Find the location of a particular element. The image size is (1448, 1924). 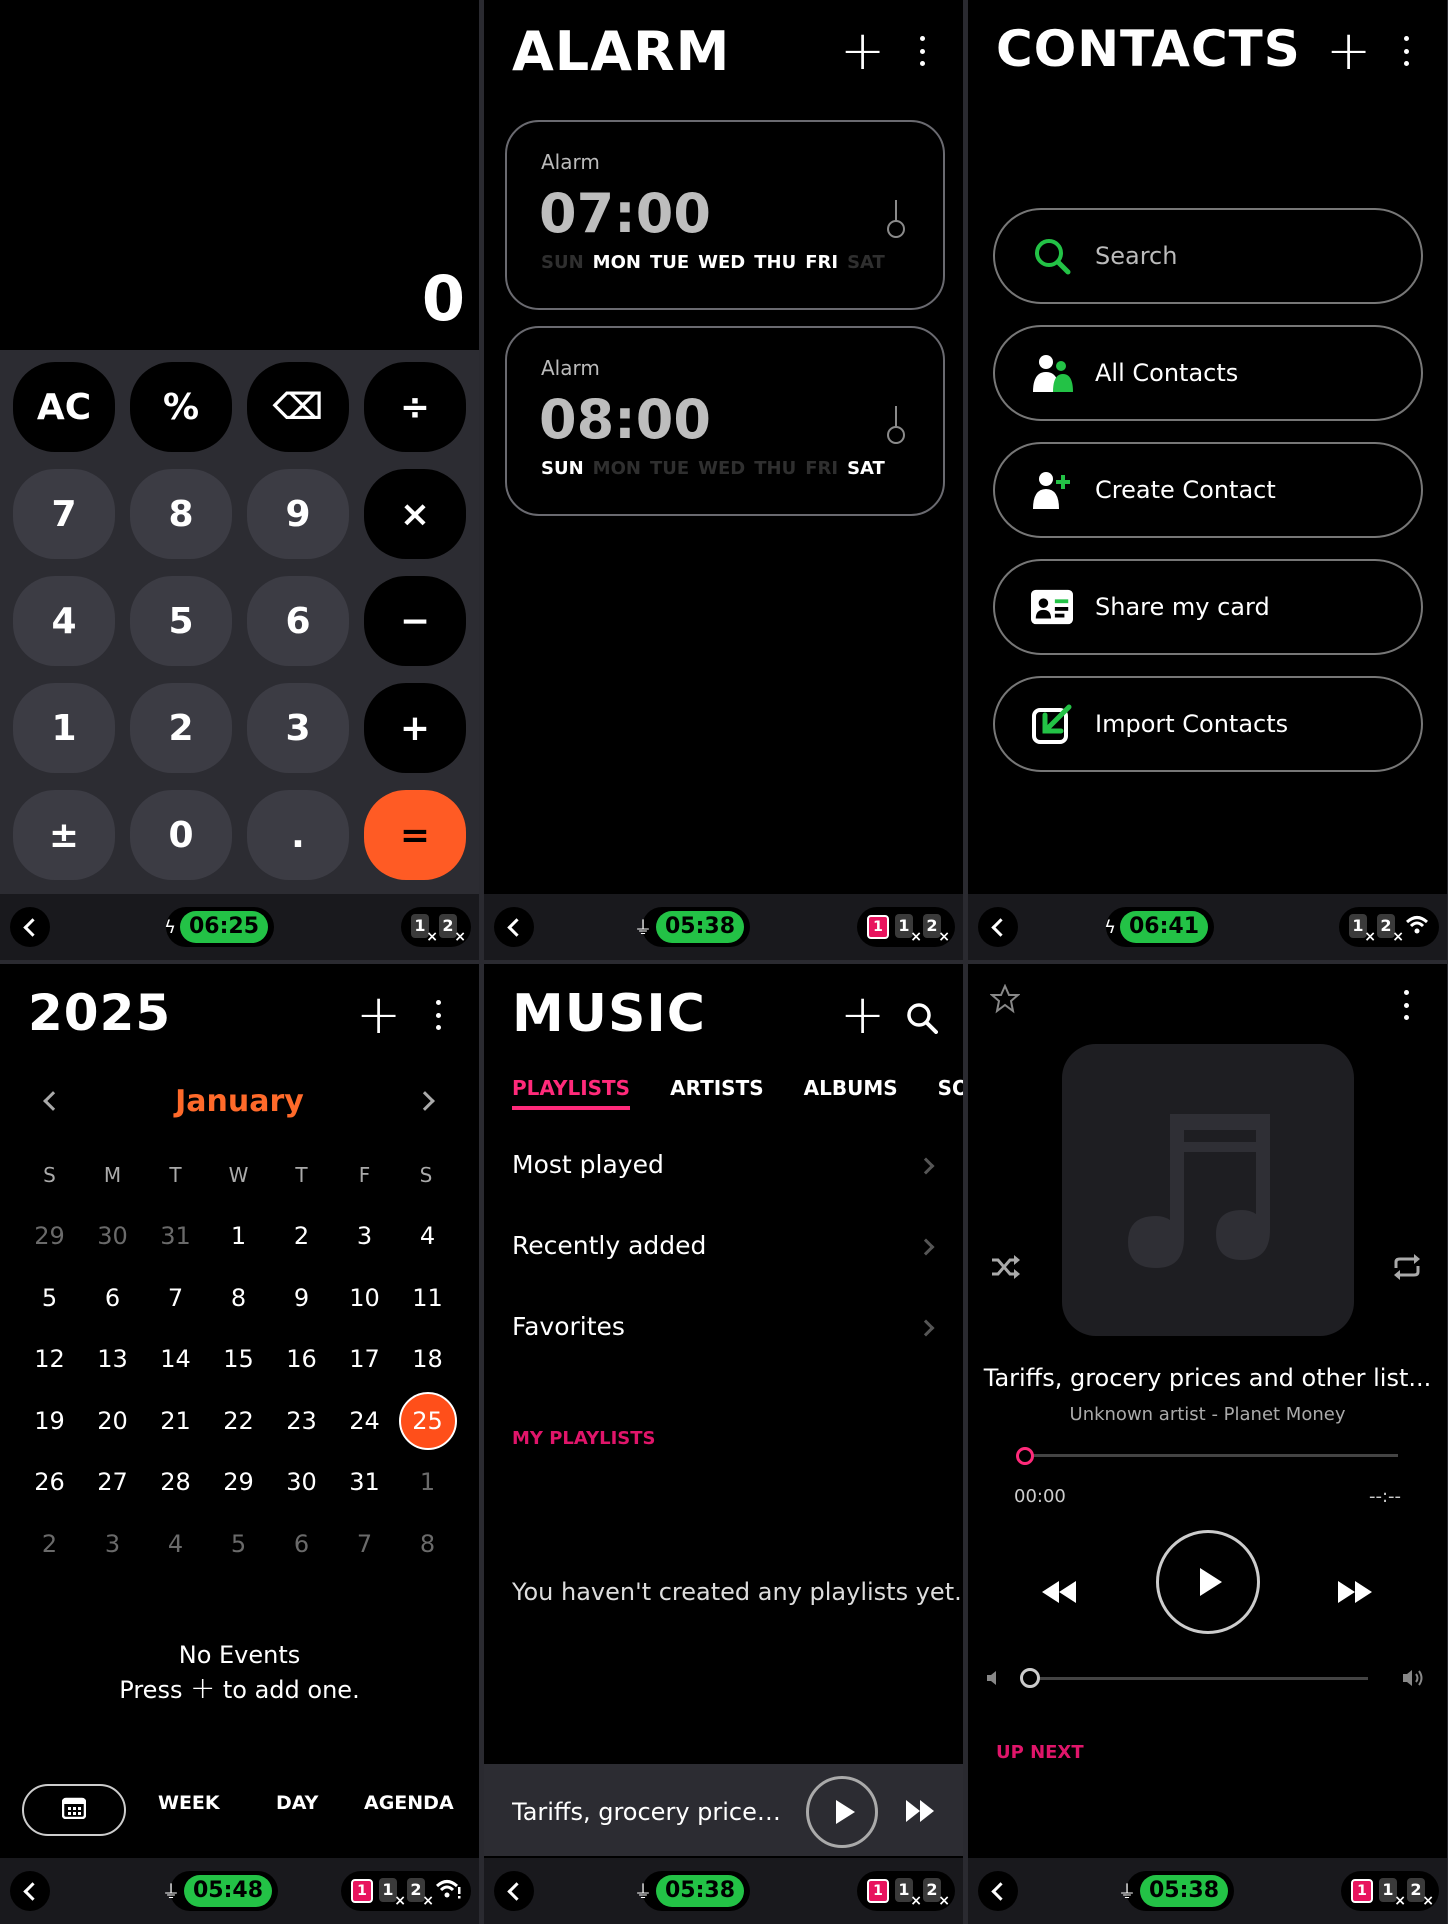

day-cell: 31 is located at coordinates (175, 1236).